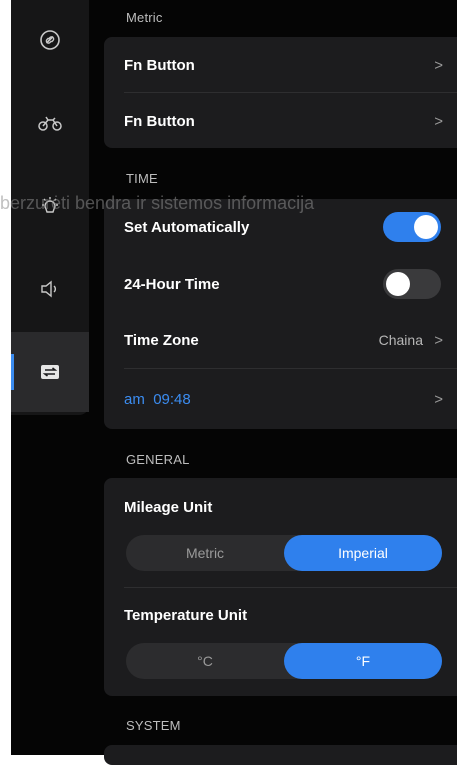 This screenshot has width=457, height=765. I want to click on temperature-unit-selector: °C °F, so click(284, 661).